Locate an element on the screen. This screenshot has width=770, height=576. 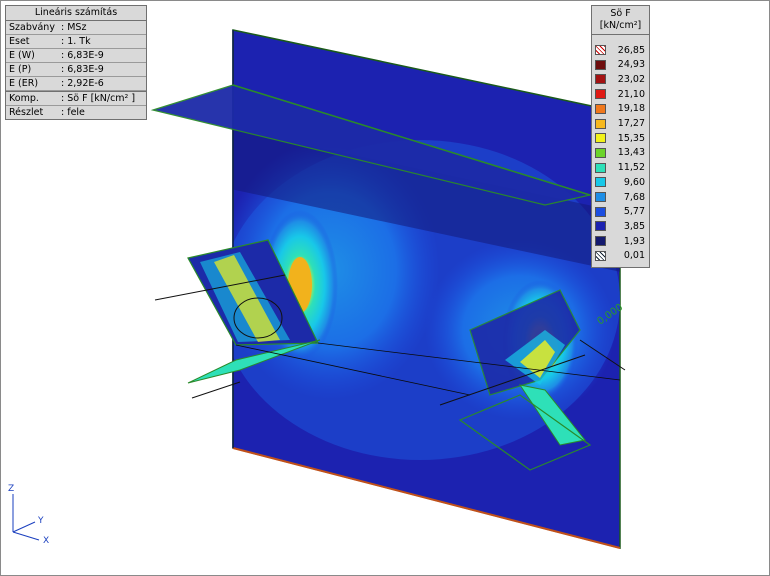
legend-title: Sö F is located at coordinates (620, 13).